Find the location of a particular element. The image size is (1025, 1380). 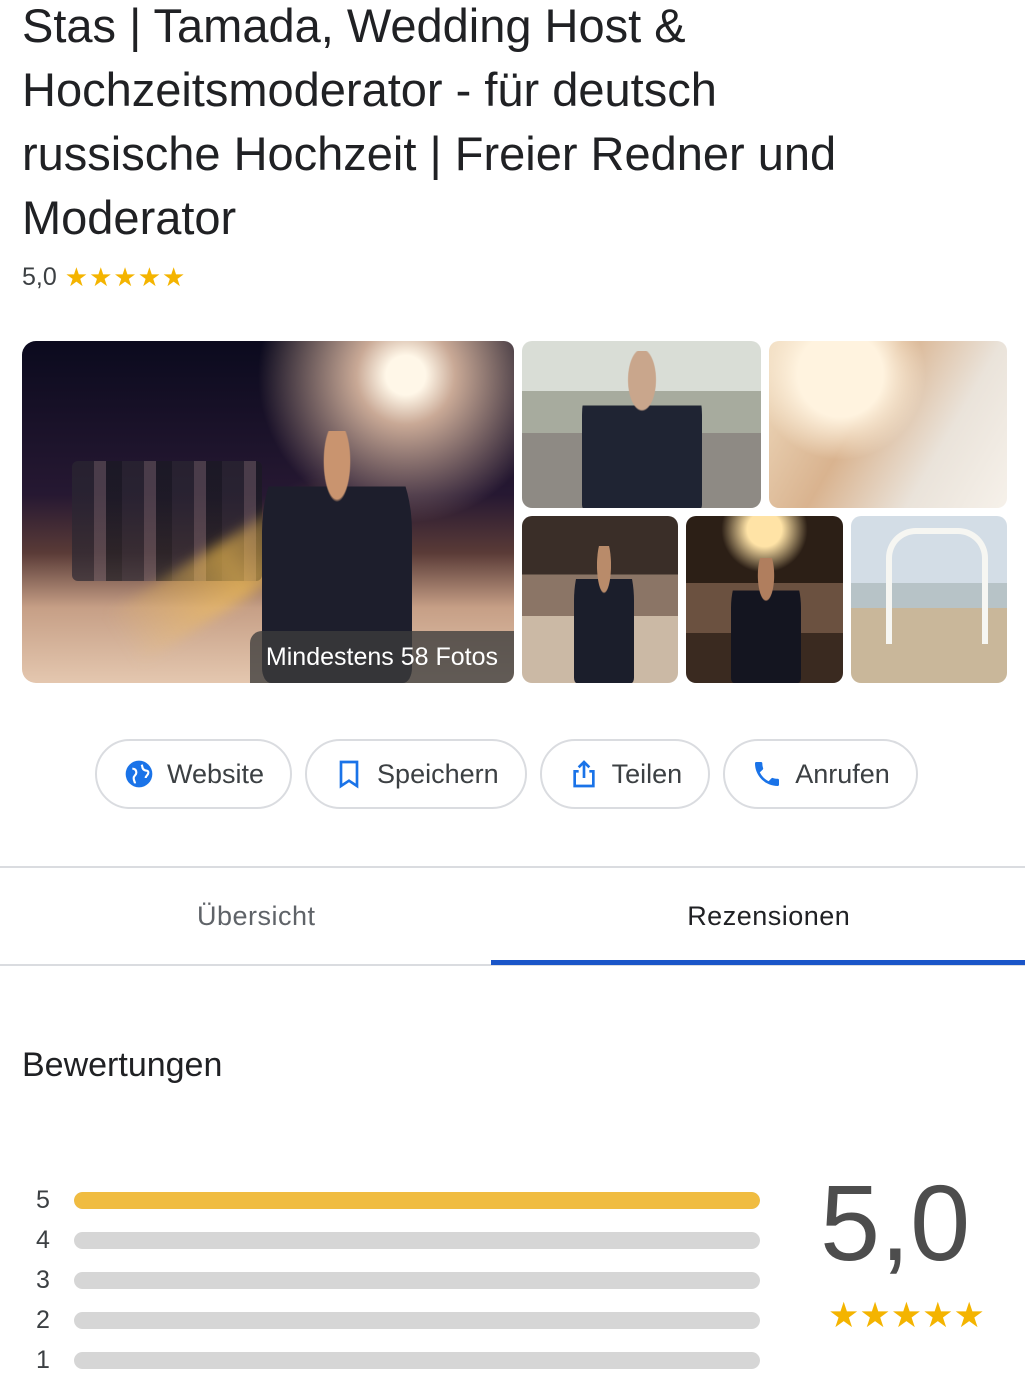

tab-overview: Übersicht is located at coordinates (256, 916).